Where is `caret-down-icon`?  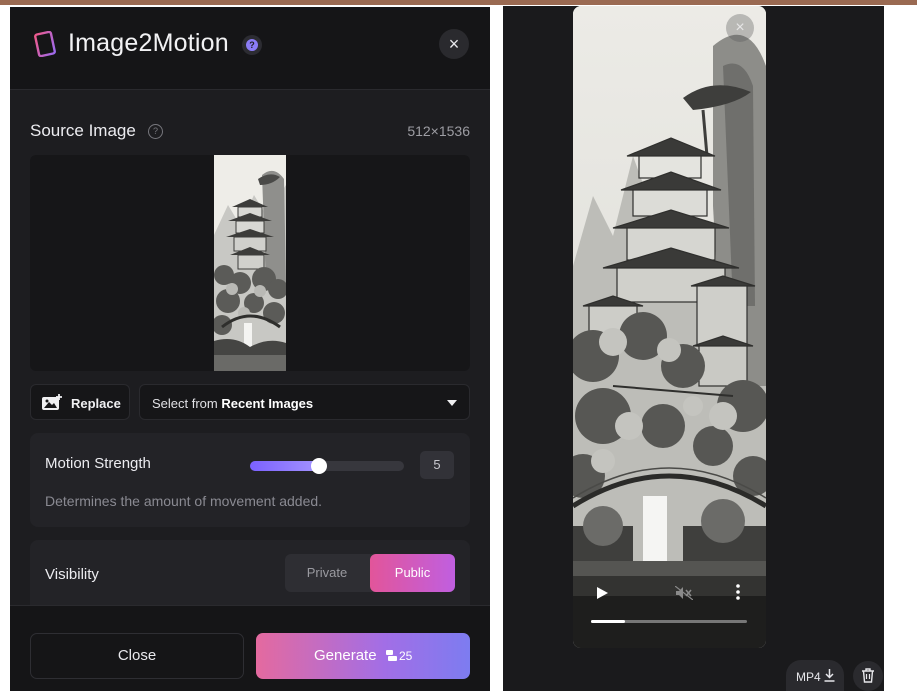 caret-down-icon is located at coordinates (452, 403).